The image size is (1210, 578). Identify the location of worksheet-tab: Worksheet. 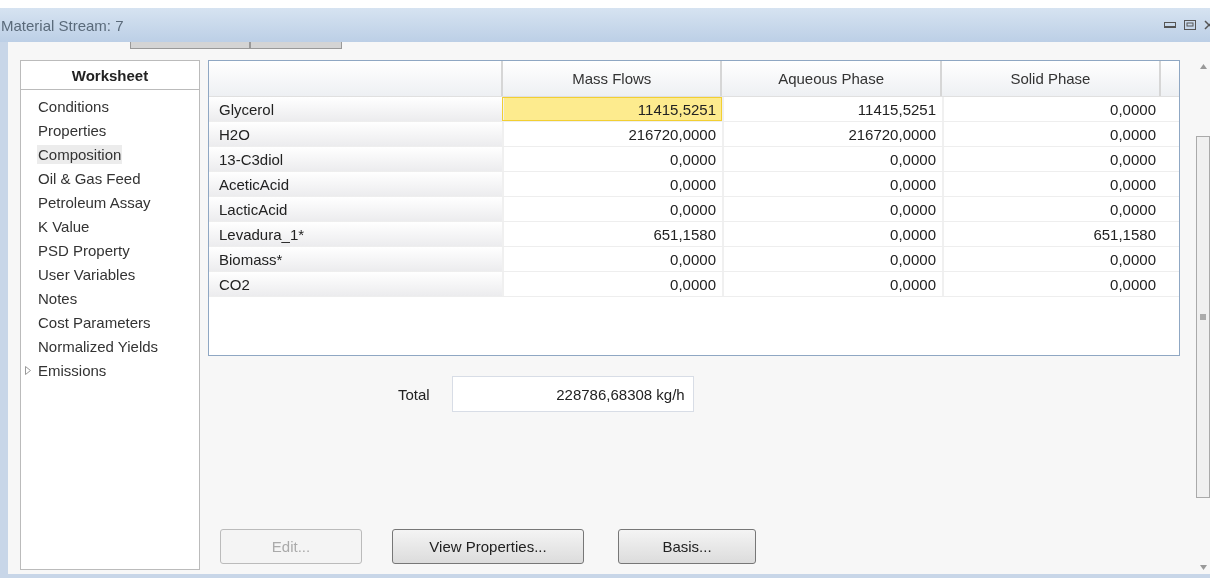
(110, 75).